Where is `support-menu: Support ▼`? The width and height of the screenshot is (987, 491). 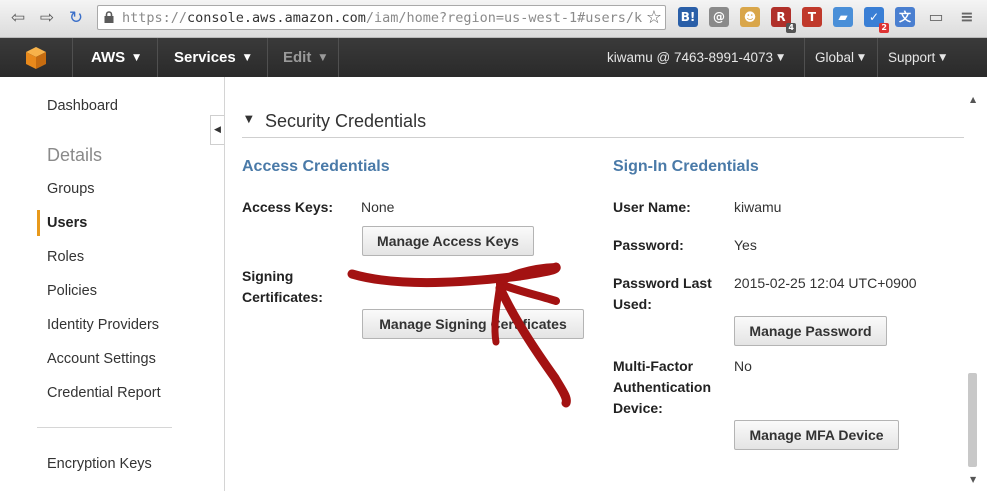
support-menu: Support ▼ is located at coordinates (917, 57).